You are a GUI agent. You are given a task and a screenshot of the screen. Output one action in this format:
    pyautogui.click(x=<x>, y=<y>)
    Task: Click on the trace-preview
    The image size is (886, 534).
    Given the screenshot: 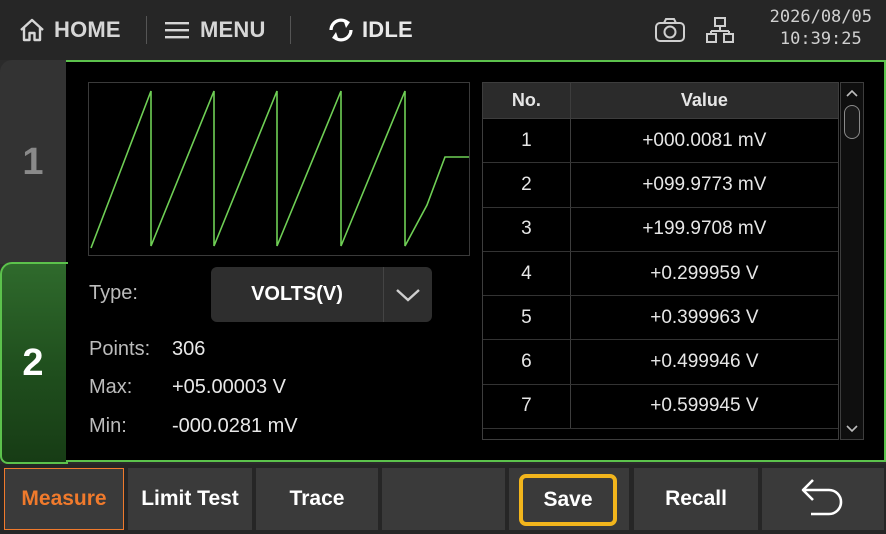 What is the action you would take?
    pyautogui.click(x=279, y=169)
    